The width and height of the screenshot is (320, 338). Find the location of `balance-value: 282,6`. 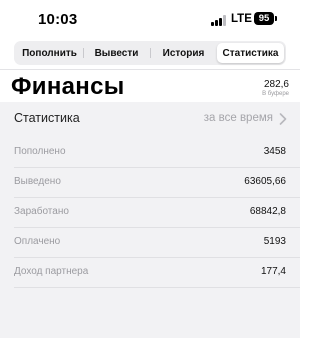

balance-value: 282,6 is located at coordinates (276, 84).